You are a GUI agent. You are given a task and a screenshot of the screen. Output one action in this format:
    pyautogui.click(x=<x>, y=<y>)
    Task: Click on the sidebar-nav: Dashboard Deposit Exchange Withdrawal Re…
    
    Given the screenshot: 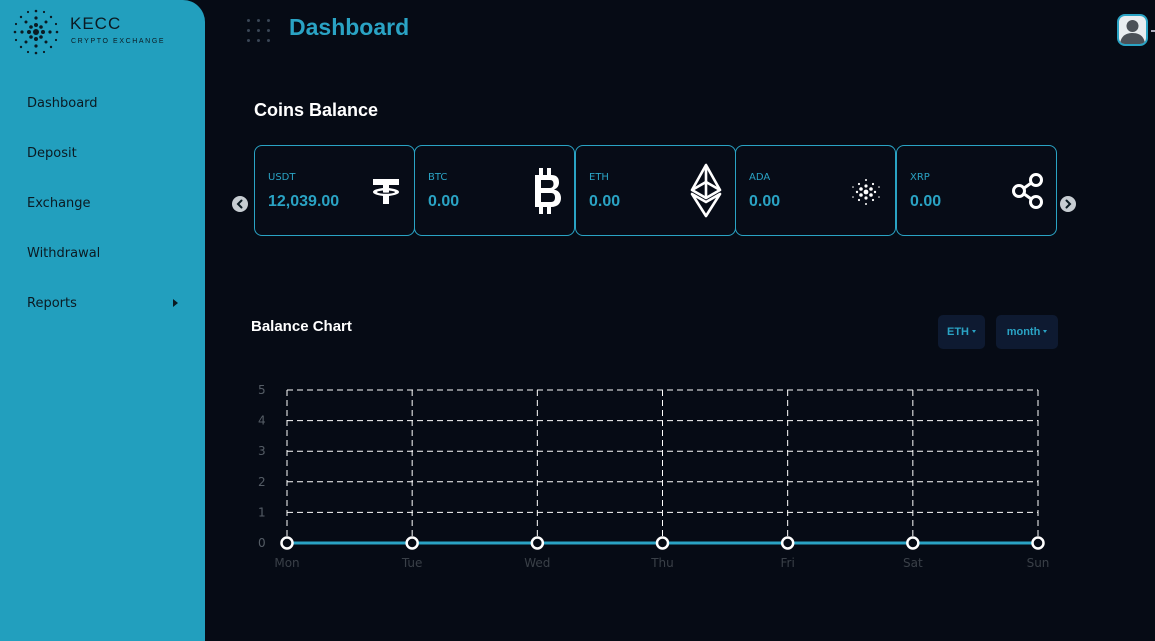 What is the action you would take?
    pyautogui.click(x=102, y=215)
    